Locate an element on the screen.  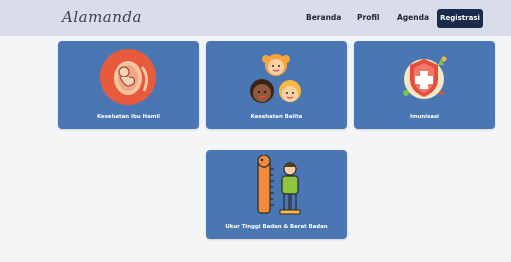
card-ukur-tinggi-berat-badan: Ukur Tinggi Badan & Berat Badan is located at coordinates (276, 194).